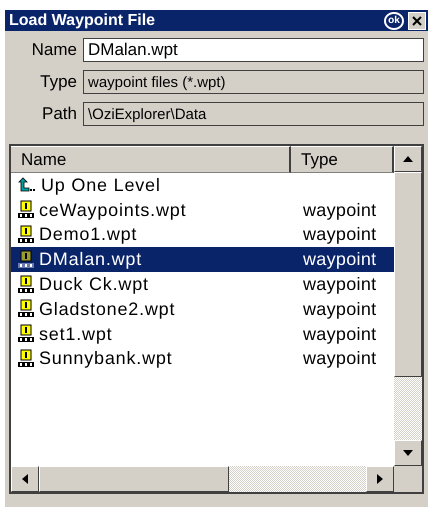  Describe the element at coordinates (202, 284) in the screenshot. I see `file-row: Duck Ck.wpt waypoint` at that location.